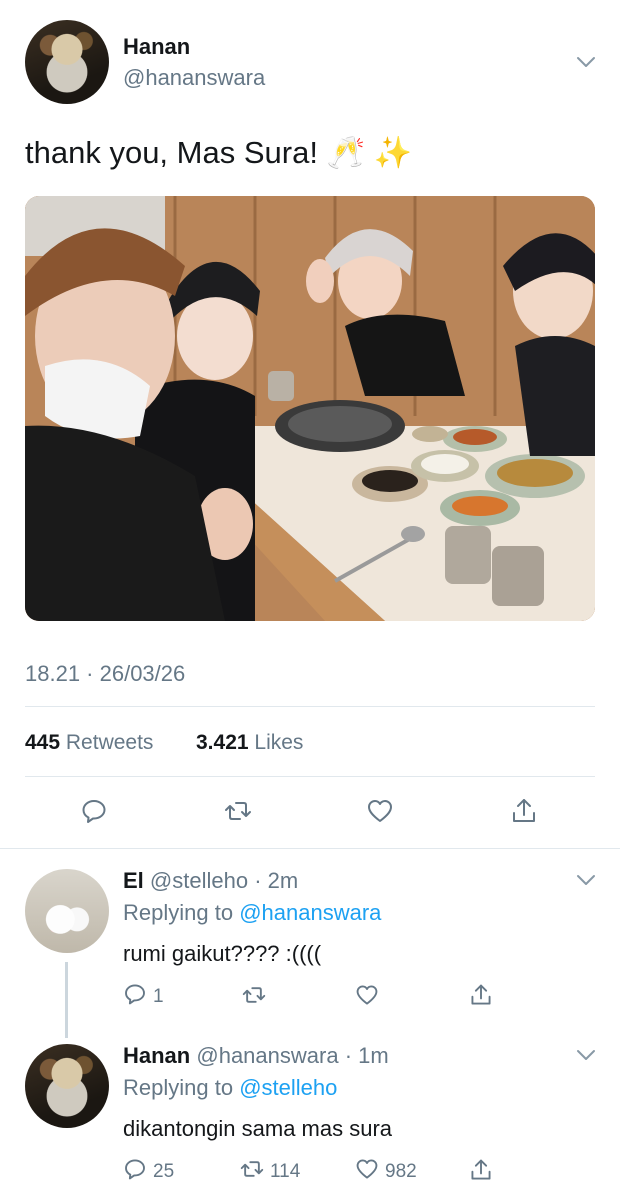 The image size is (620, 1200). Describe the element at coordinates (156, 1055) in the screenshot. I see `reply-author-name: Hanan` at that location.